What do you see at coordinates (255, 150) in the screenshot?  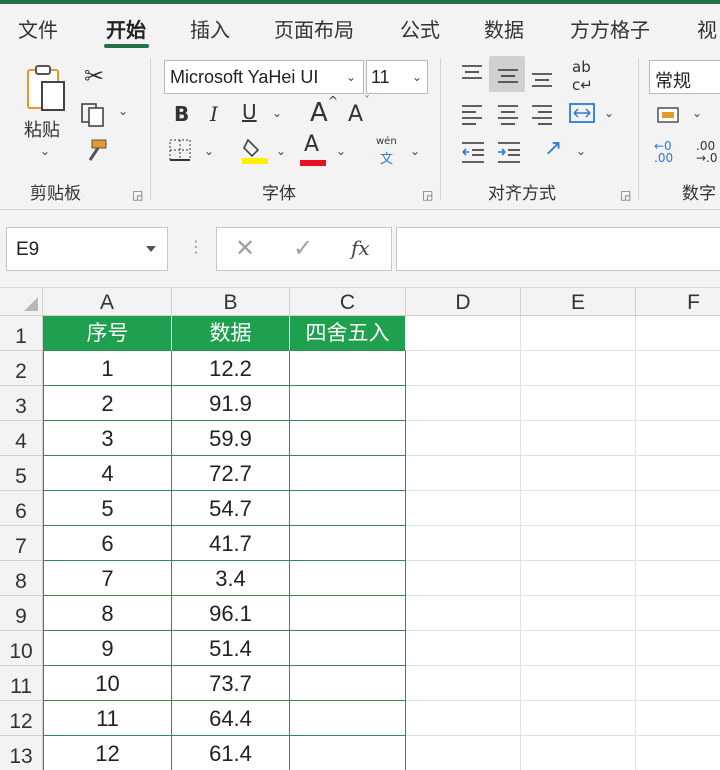 I see `fill-color-icon` at bounding box center [255, 150].